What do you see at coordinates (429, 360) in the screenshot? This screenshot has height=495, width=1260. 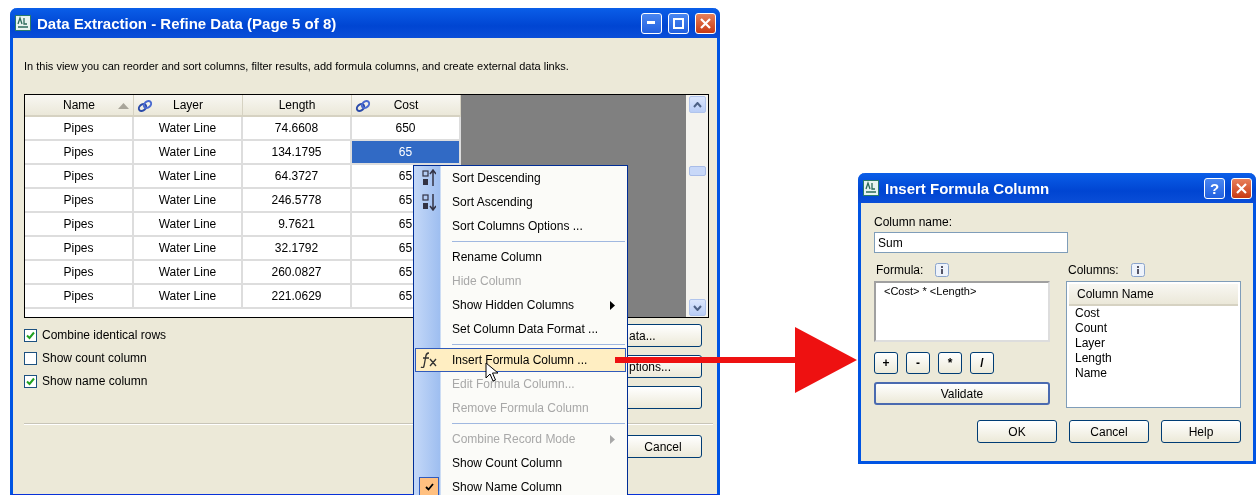 I see `function-icon` at bounding box center [429, 360].